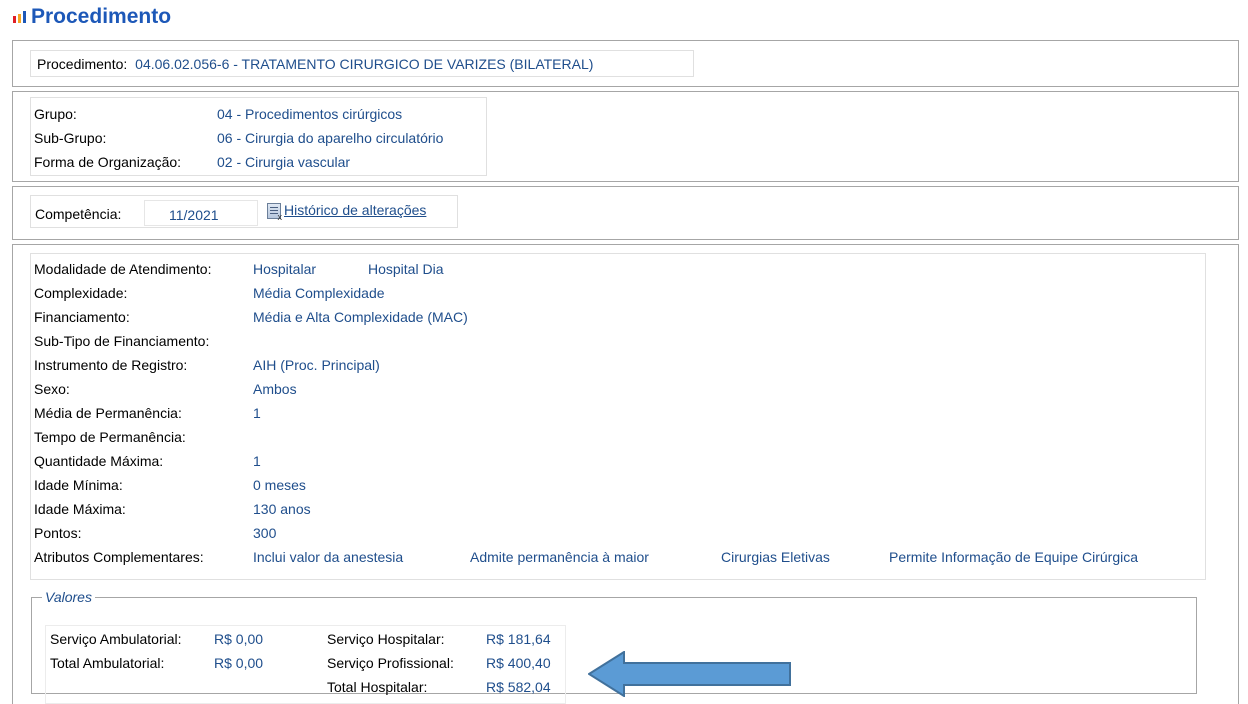 Image resolution: width=1248 pixels, height=704 pixels. Describe the element at coordinates (99, 461) in the screenshot. I see `quantidade-maxima-label: Quantidade Máxima:` at that location.